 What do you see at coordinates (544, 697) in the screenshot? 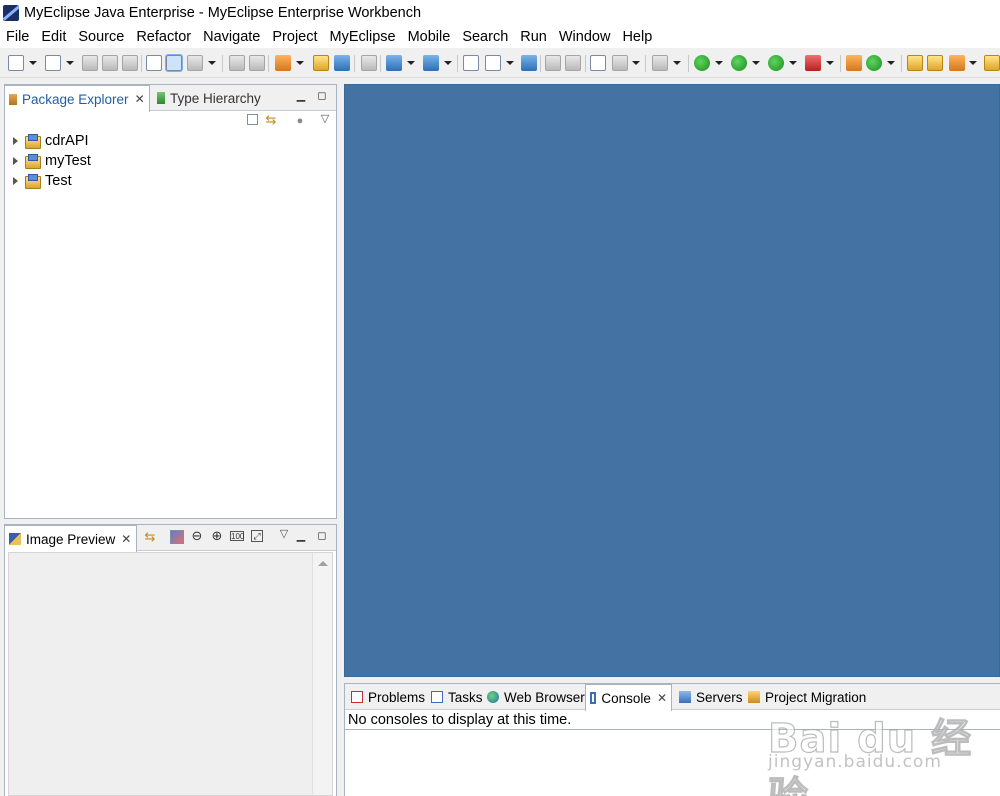
I see `tab-web-browser-label: Web Browser` at bounding box center [544, 697].